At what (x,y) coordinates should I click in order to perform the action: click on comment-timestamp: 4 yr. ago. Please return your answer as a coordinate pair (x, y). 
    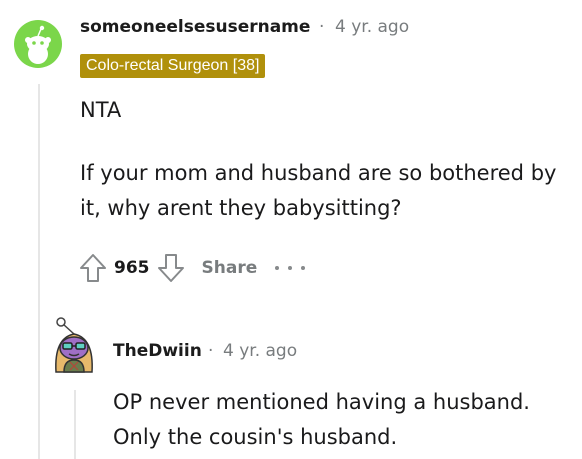
    Looking at the image, I should click on (372, 27).